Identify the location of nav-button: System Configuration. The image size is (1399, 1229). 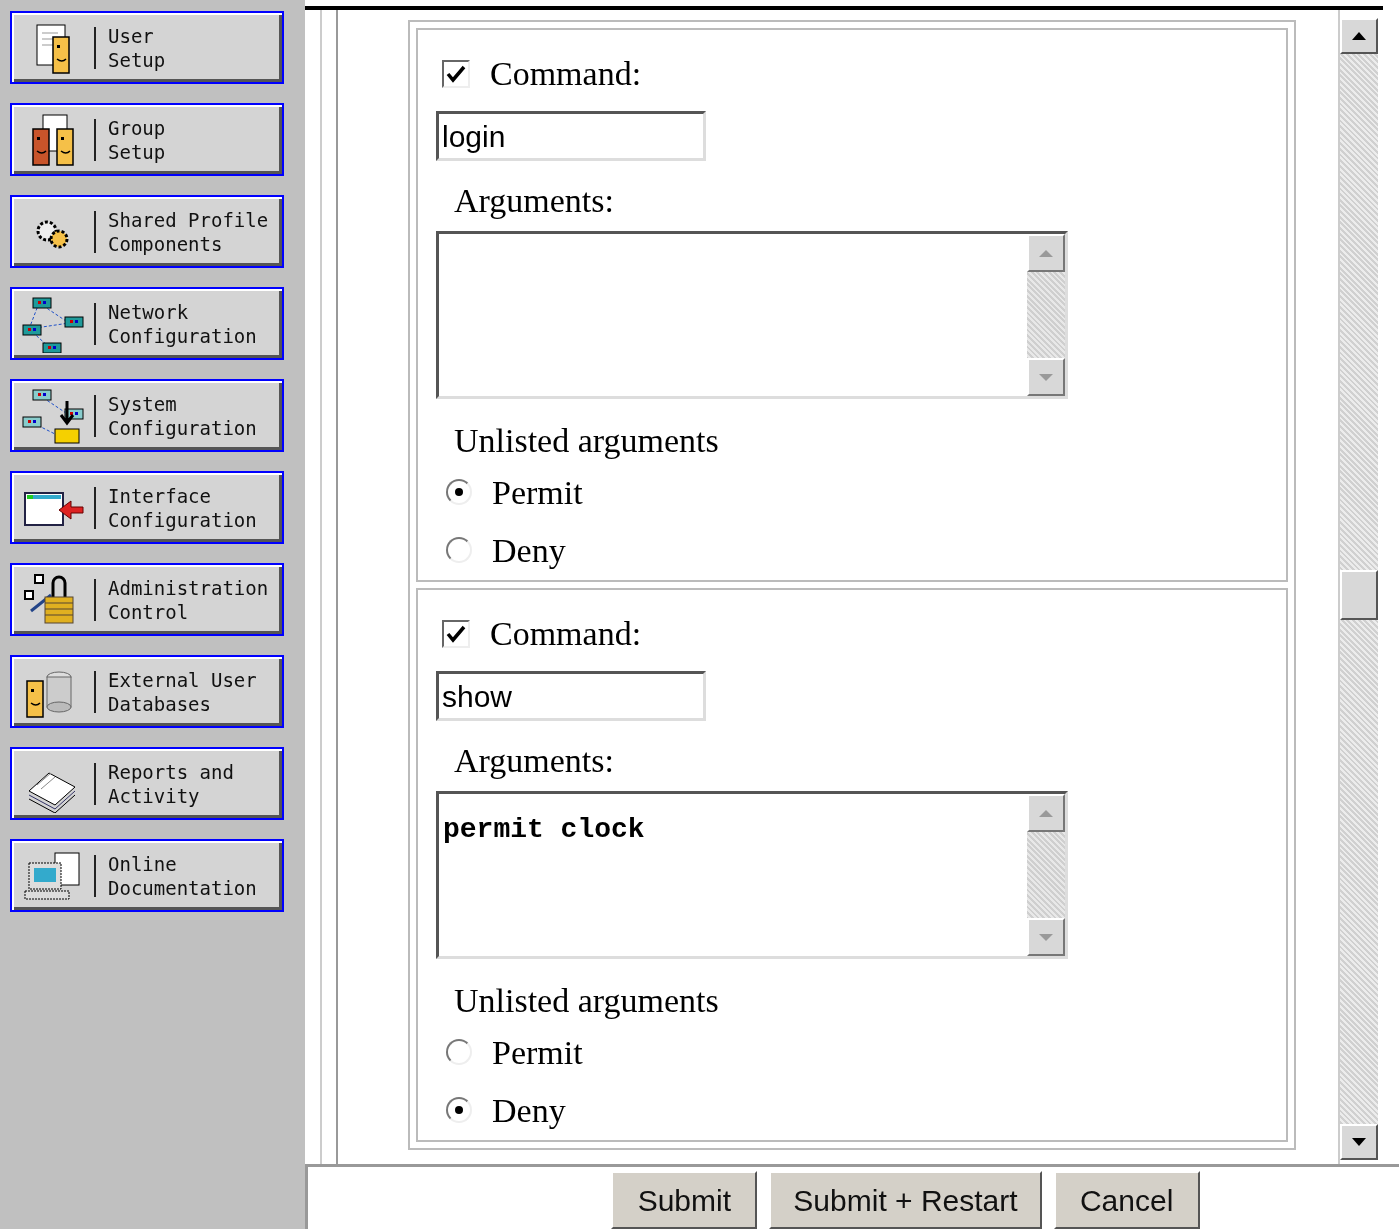
(147, 415).